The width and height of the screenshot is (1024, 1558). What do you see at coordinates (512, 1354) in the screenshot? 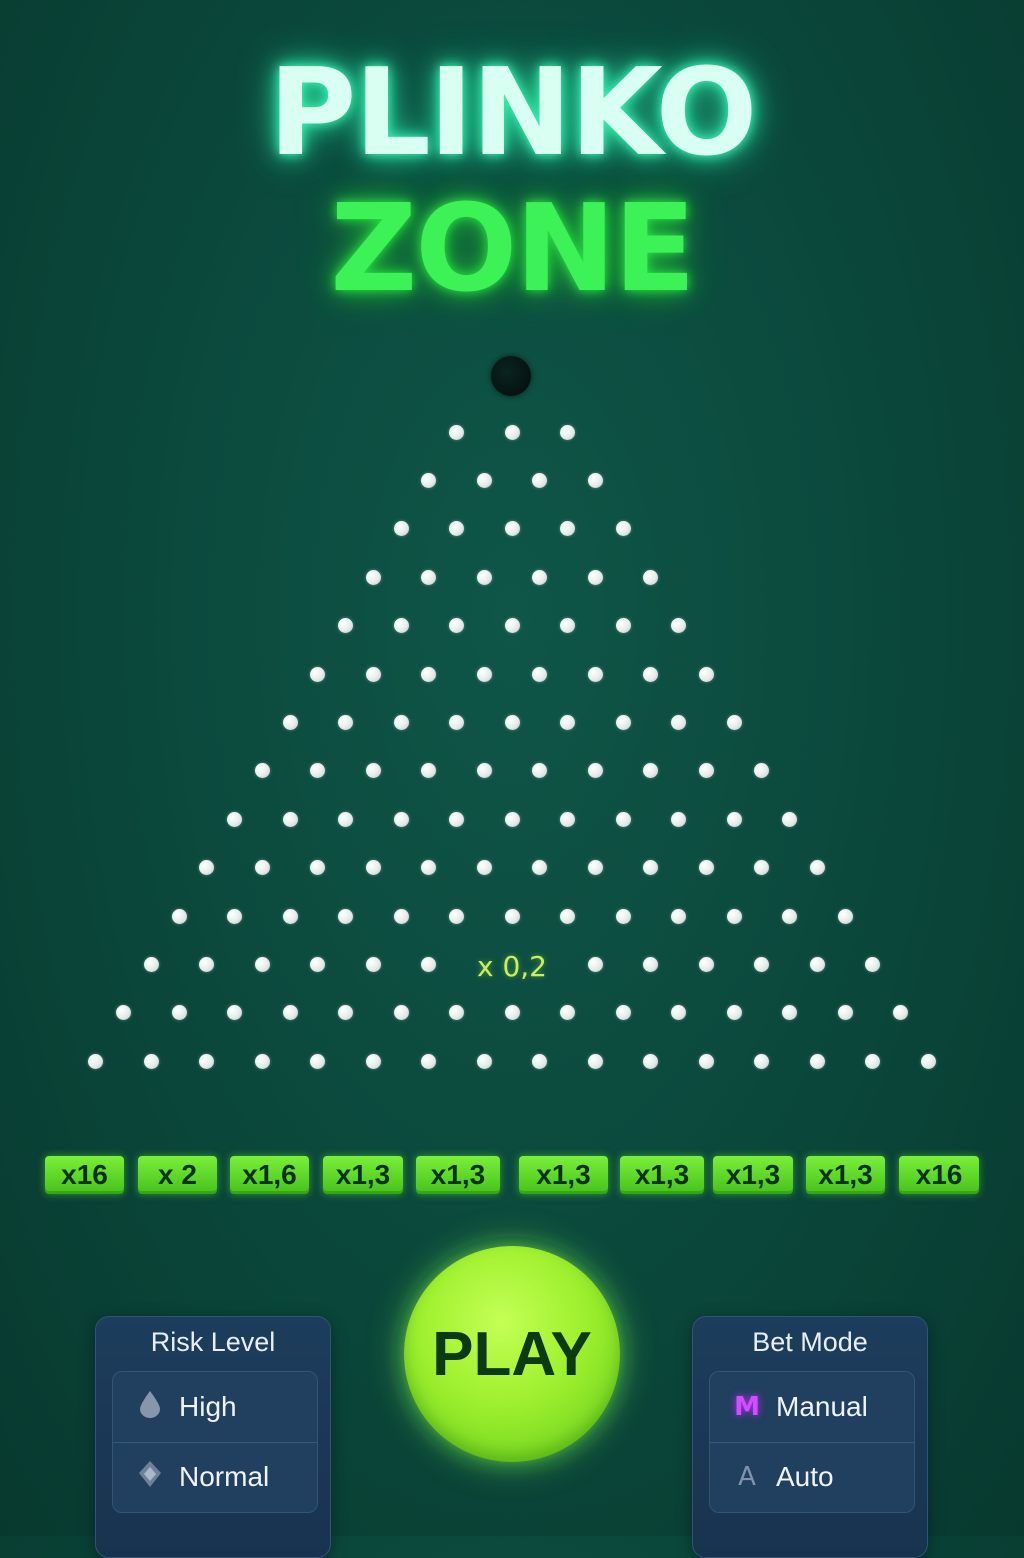
I see `play-button: PLAY` at bounding box center [512, 1354].